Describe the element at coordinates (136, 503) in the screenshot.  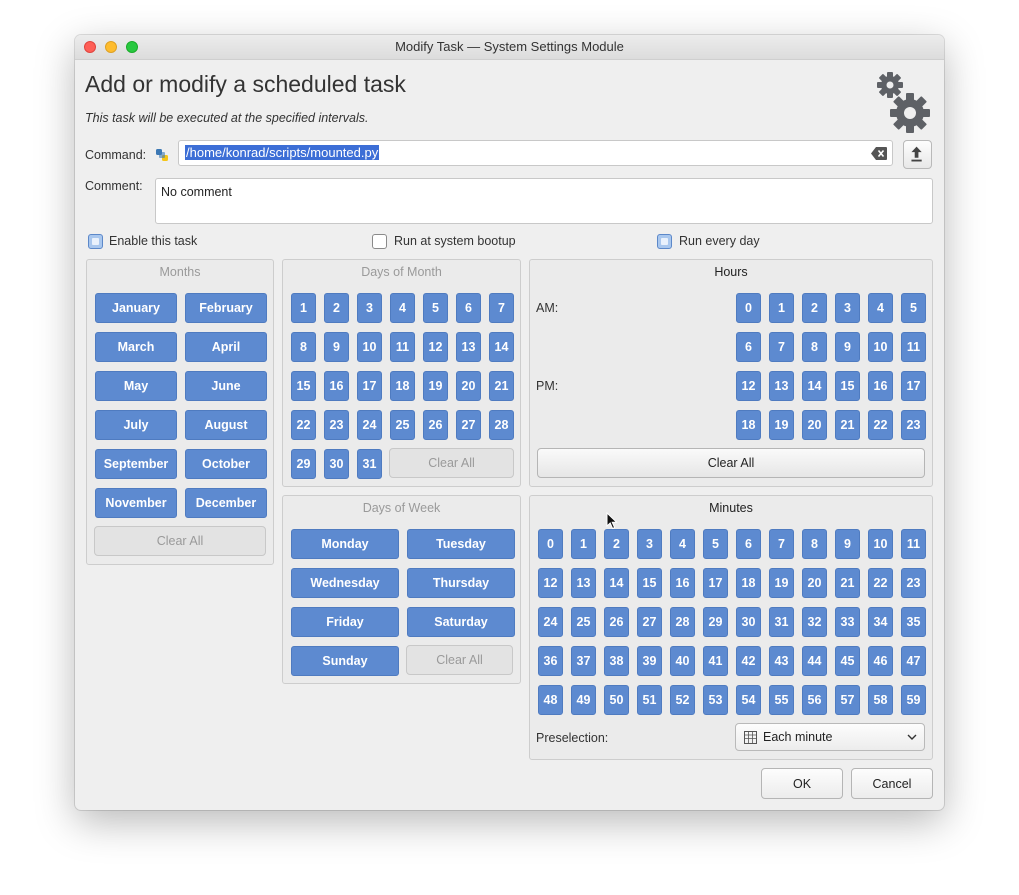
I see `month-button-november: November` at that location.